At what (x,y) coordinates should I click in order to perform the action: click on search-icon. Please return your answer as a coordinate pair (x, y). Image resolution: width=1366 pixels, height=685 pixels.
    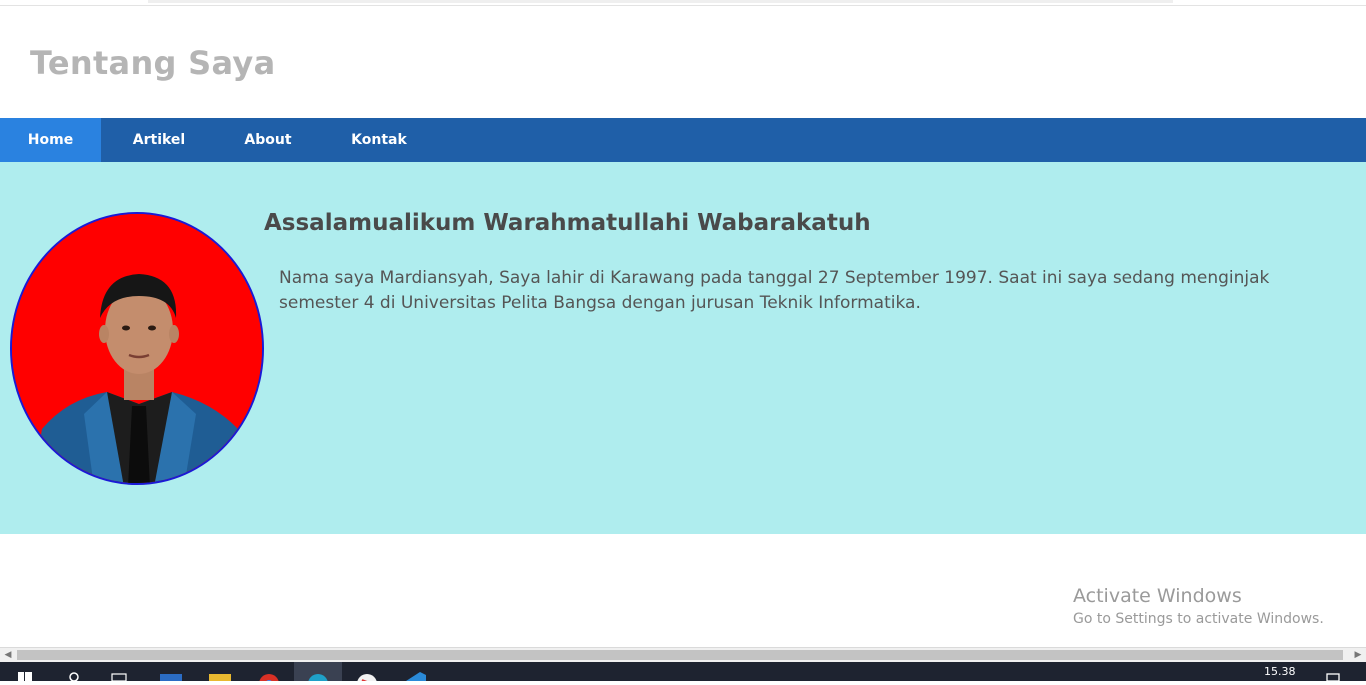
    Looking at the image, I should click on (74, 671).